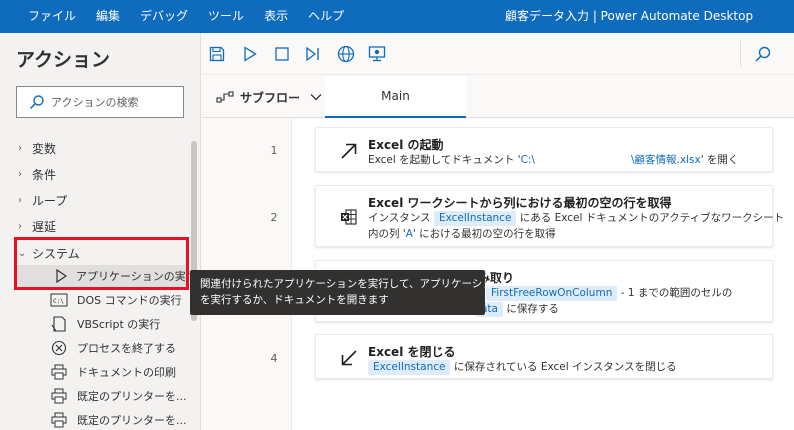 The width and height of the screenshot is (794, 430). I want to click on step-description: FirstFreeRowOnColumn - 1 までの範囲のセルの, so click(609, 293).